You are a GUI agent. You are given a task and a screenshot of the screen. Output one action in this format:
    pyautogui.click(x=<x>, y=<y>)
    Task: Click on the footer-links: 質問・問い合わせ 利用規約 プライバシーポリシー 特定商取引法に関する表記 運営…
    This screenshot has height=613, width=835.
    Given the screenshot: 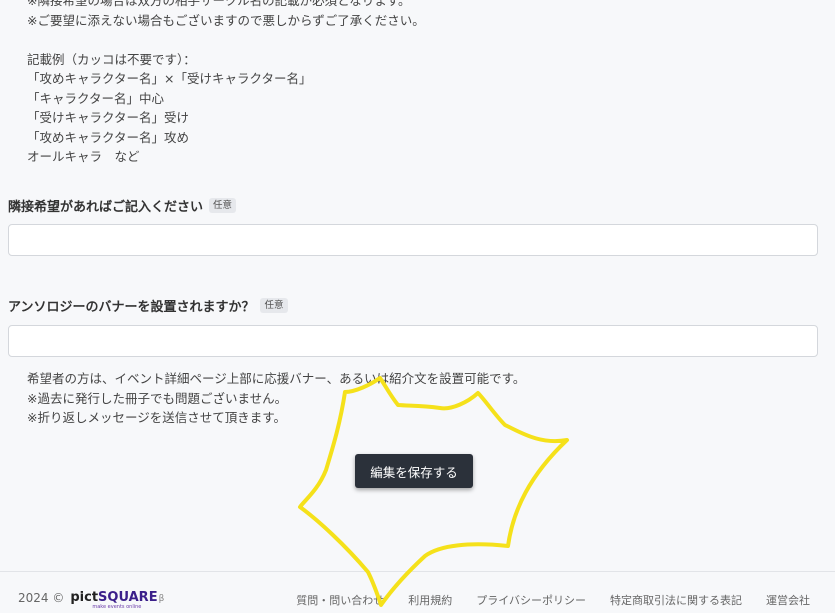 What is the action you would take?
    pyautogui.click(x=553, y=600)
    